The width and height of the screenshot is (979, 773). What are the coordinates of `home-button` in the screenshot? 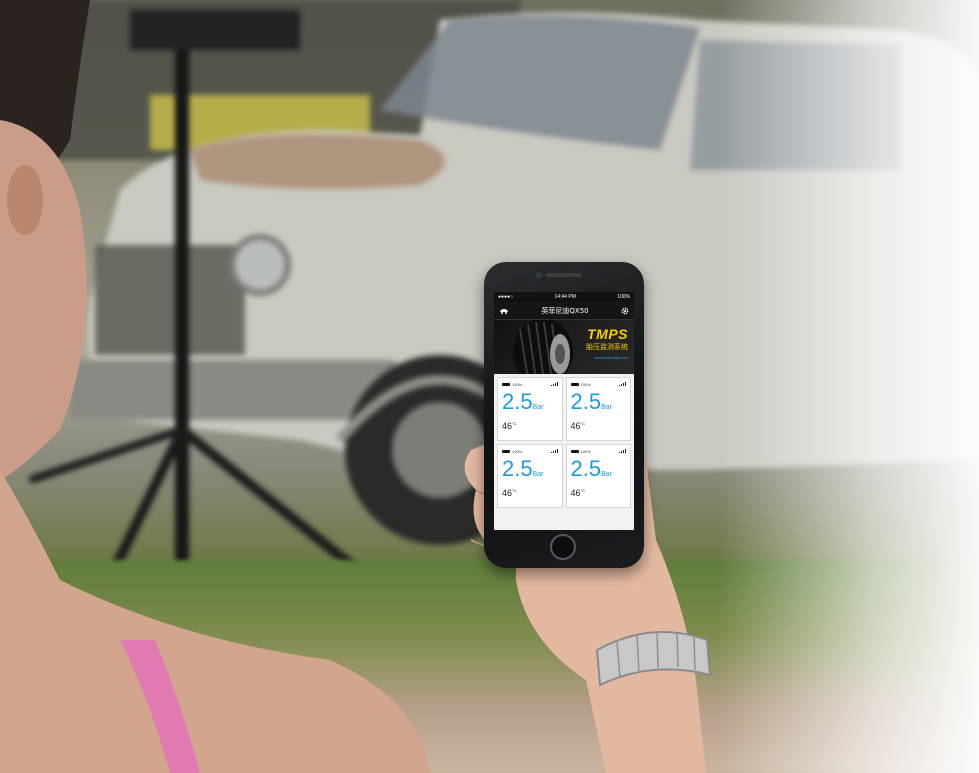 It's located at (563, 547).